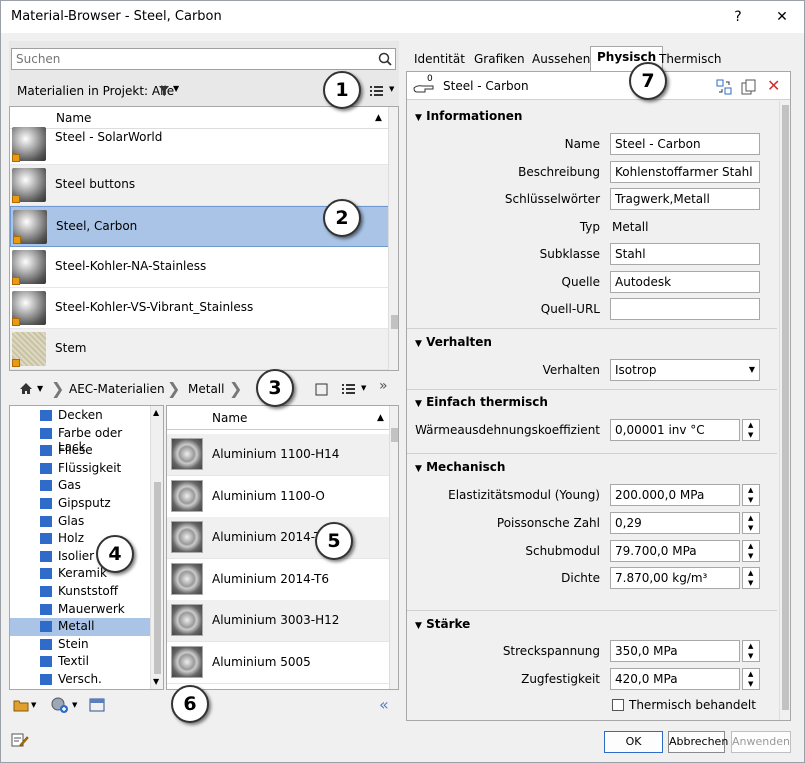 The height and width of the screenshot is (763, 805). What do you see at coordinates (749, 87) in the screenshot?
I see `duplicate-asset-icon` at bounding box center [749, 87].